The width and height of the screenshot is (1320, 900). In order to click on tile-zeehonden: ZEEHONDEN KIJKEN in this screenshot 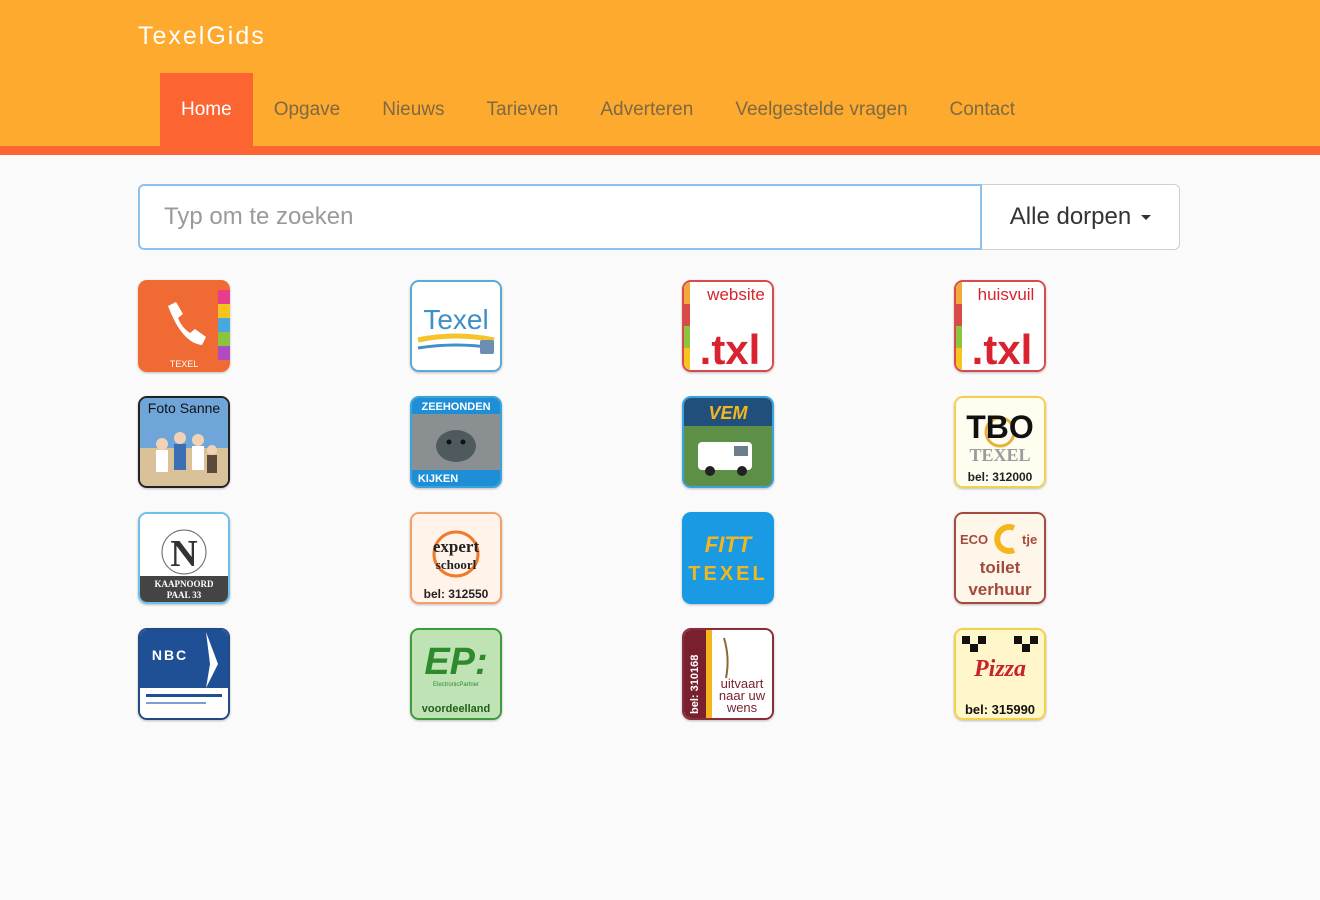, I will do `click(456, 442)`.